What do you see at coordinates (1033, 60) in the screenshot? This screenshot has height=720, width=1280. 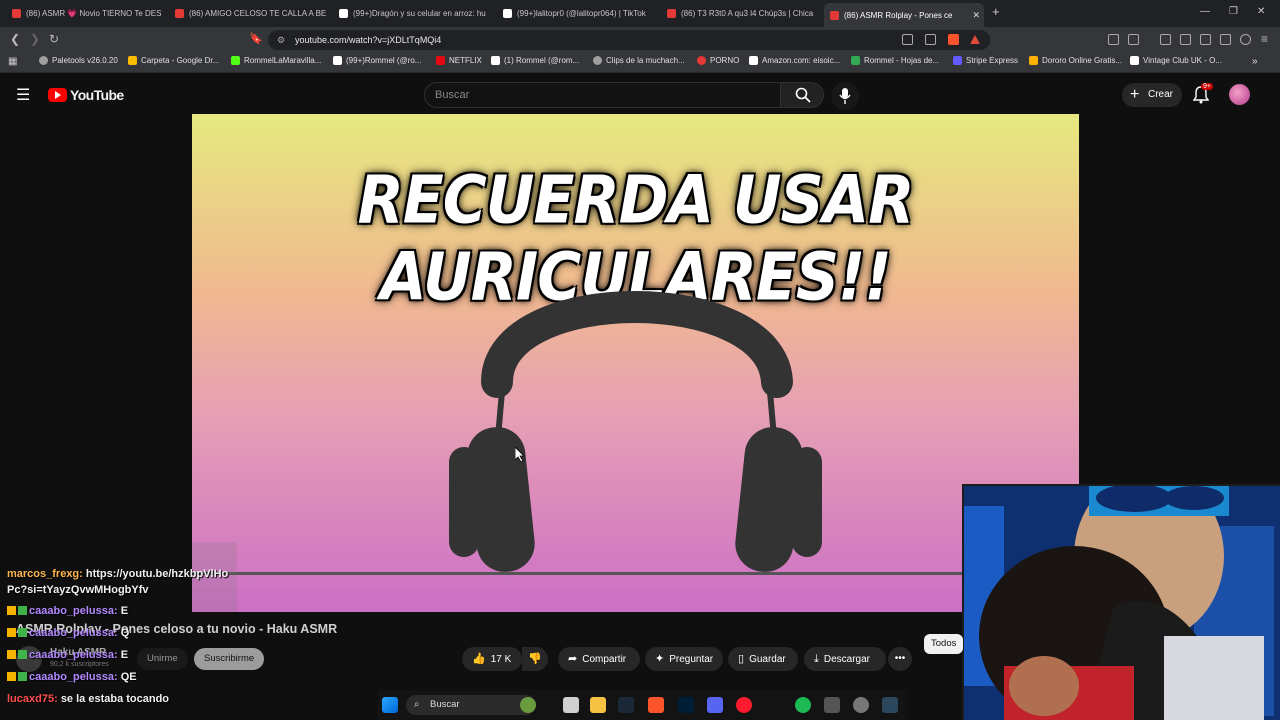 I see `dororo-icon` at bounding box center [1033, 60].